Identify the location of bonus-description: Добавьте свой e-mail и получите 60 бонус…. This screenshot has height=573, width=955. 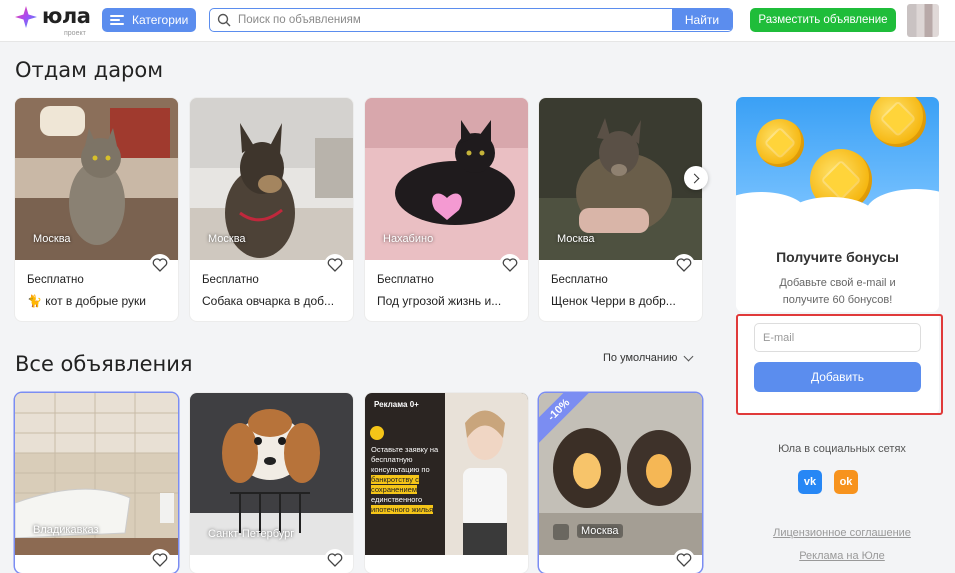
(837, 291).